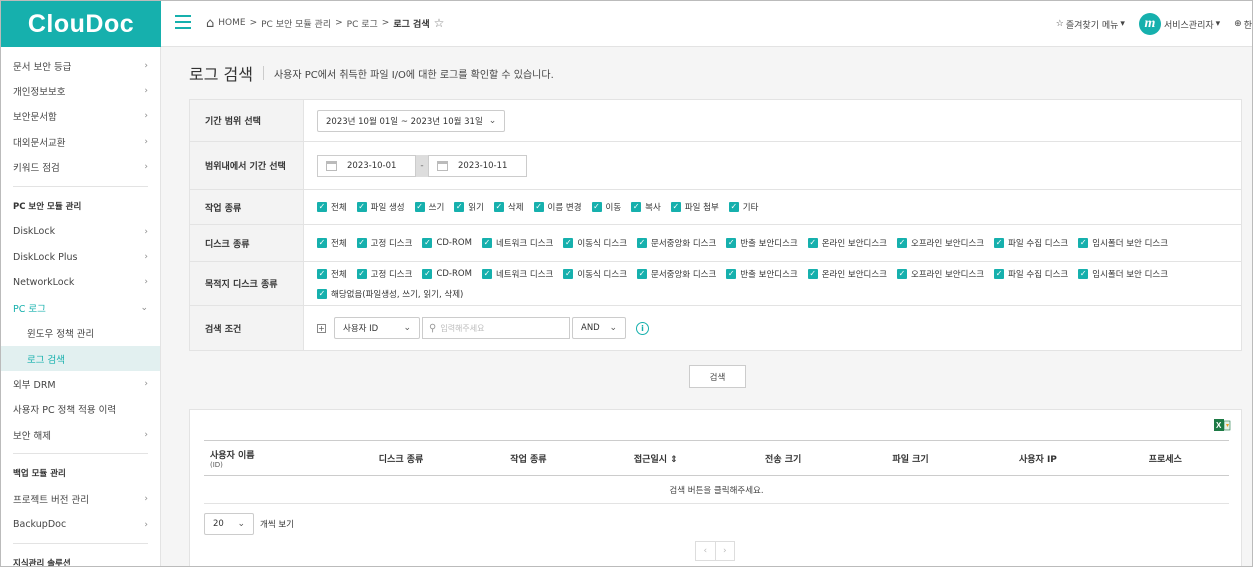 This screenshot has height=567, width=1253. Describe the element at coordinates (477, 165) in the screenshot. I see `date-to-input: 2023-10-11` at that location.